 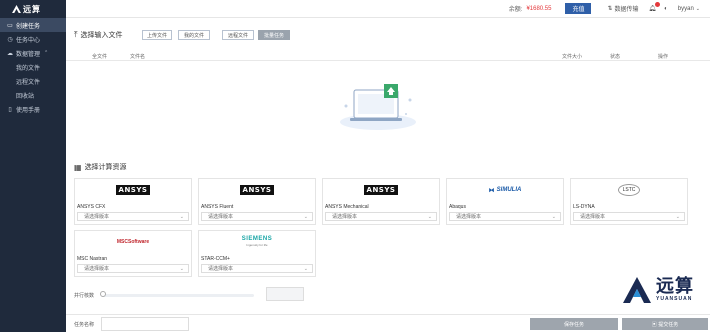 I want to click on upload-section-title: ⤒ 选择输入文件, so click(x=98, y=35).